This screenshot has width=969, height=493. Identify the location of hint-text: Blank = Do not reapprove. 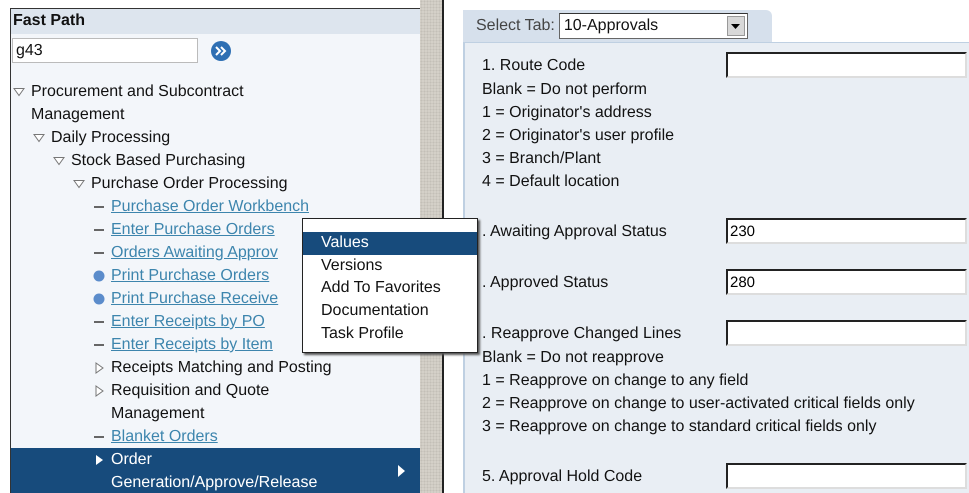
(573, 358).